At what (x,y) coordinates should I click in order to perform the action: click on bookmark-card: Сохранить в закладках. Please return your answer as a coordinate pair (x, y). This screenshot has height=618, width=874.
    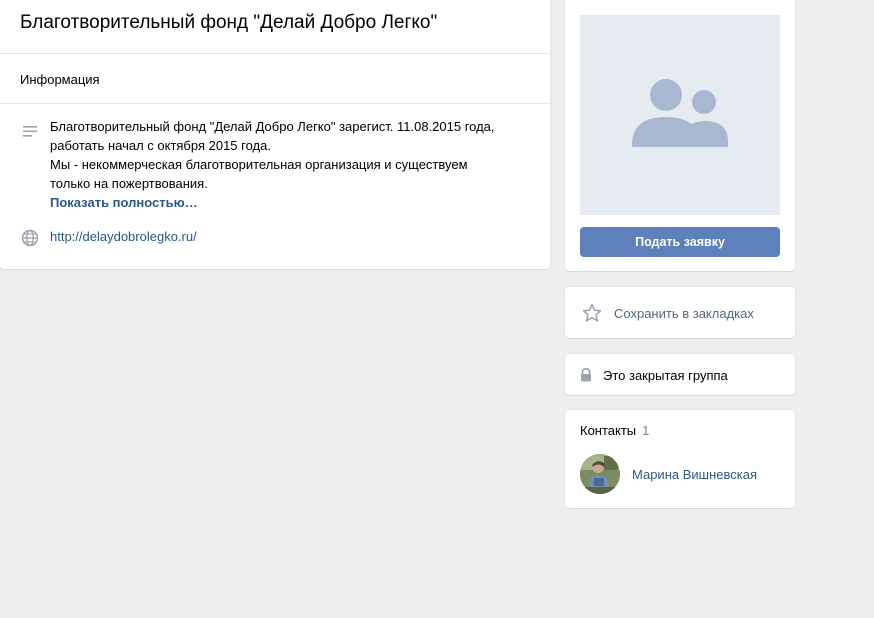
    Looking at the image, I should click on (680, 312).